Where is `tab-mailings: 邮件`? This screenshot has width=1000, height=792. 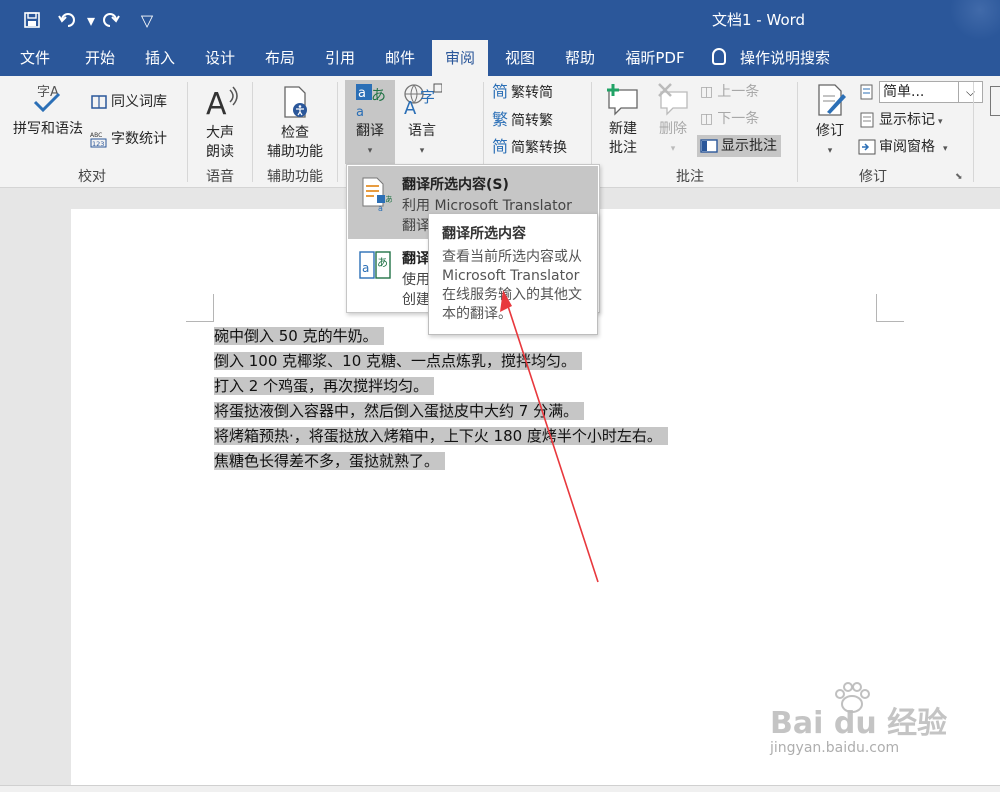 tab-mailings: 邮件 is located at coordinates (400, 58).